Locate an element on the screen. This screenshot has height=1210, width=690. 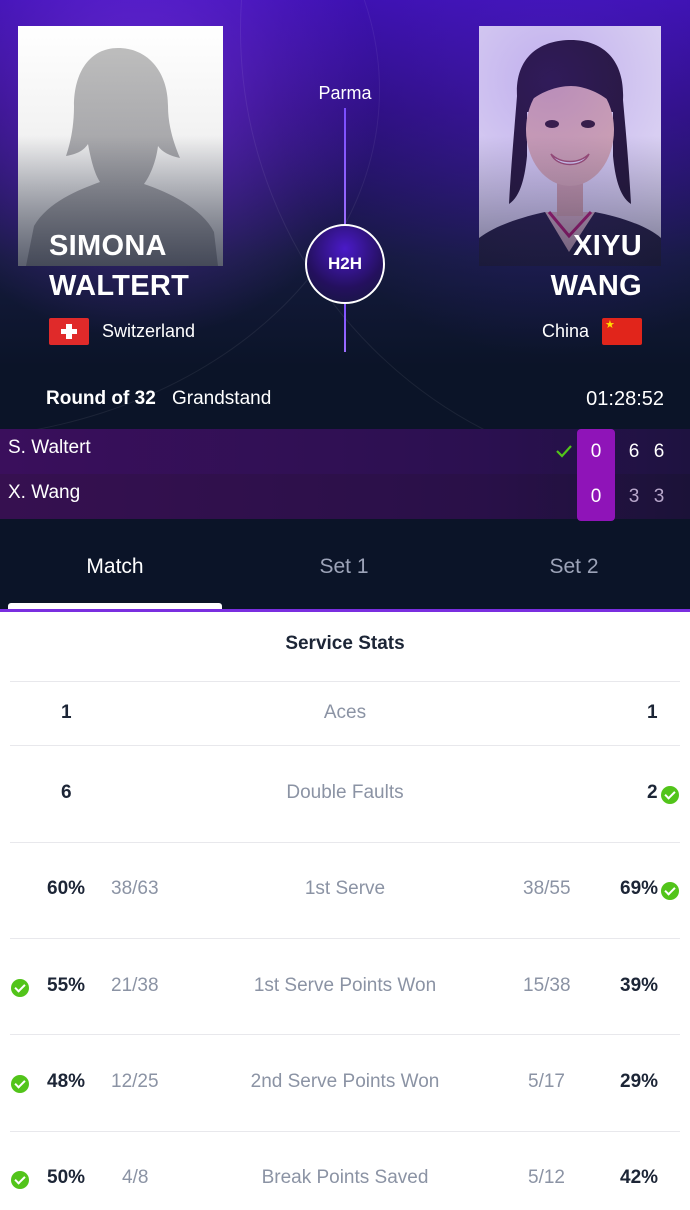
stat-row-first-serve: 60% 38/63 1st Serve 38/55 69% is located at coordinates (345, 898).